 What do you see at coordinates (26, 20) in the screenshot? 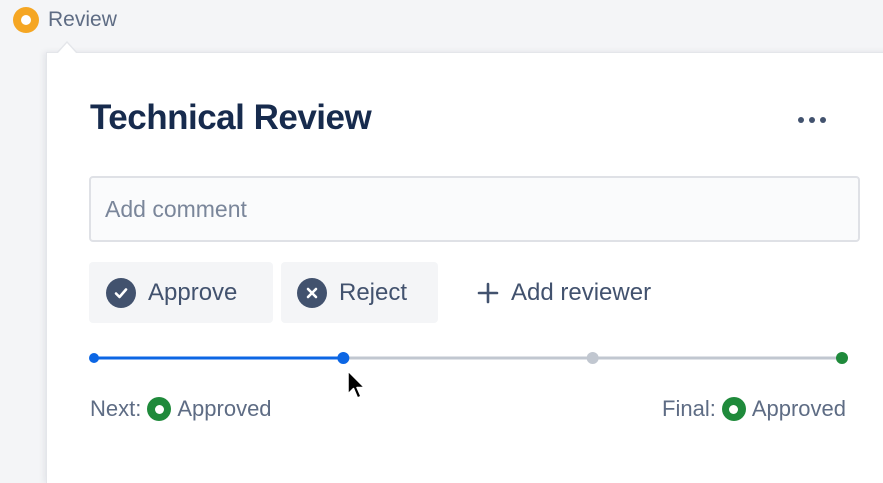
I see `status-dot-icon` at bounding box center [26, 20].